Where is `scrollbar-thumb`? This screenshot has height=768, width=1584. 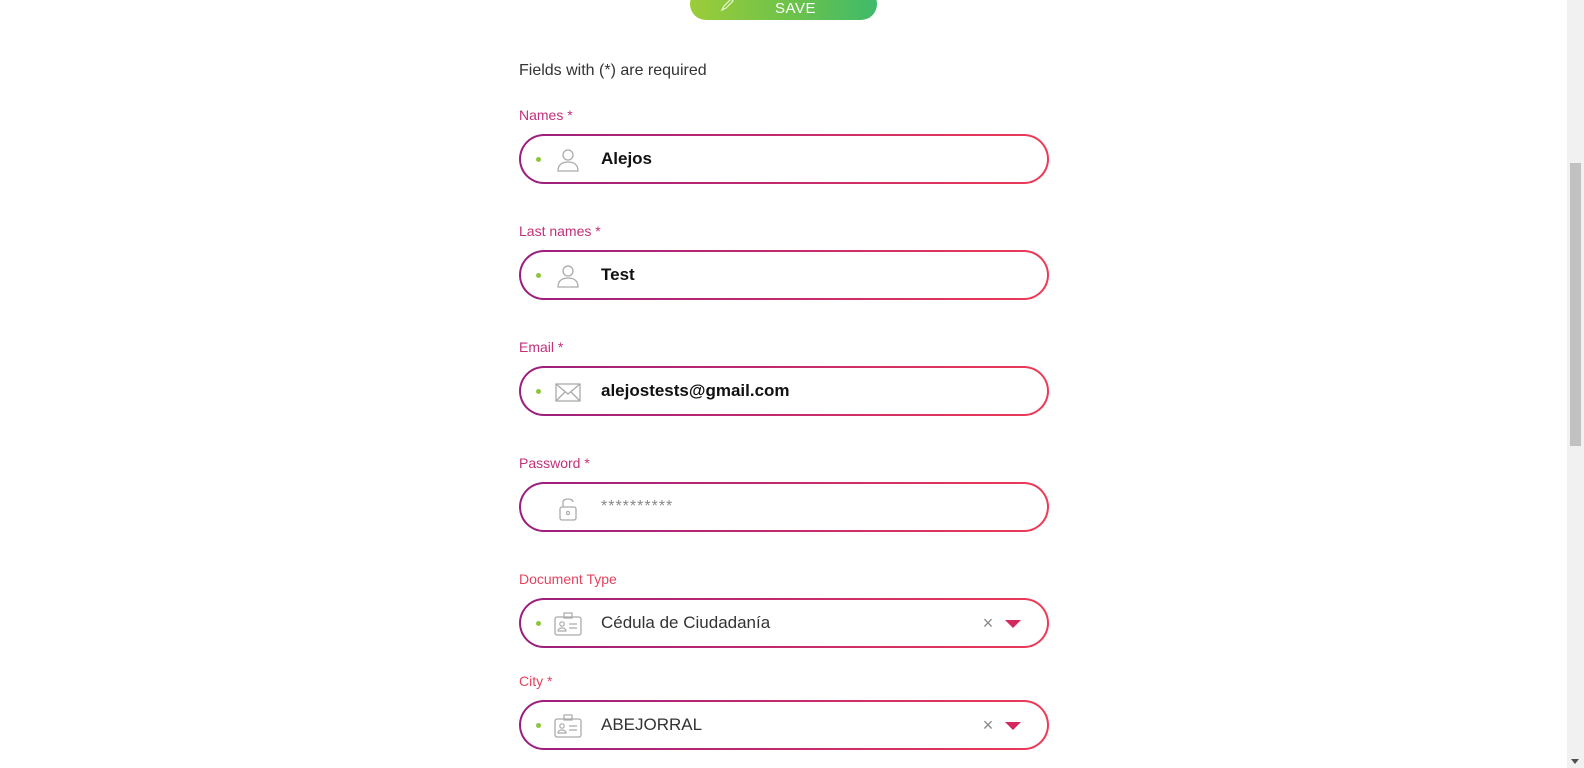 scrollbar-thumb is located at coordinates (1575, 304).